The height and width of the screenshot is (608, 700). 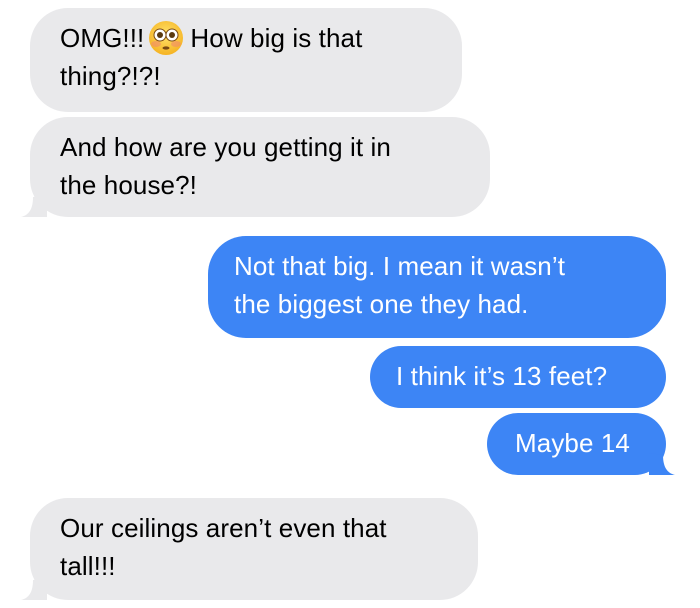 I want to click on message-text: Our ceilings aren’t even that, so click(x=223, y=528).